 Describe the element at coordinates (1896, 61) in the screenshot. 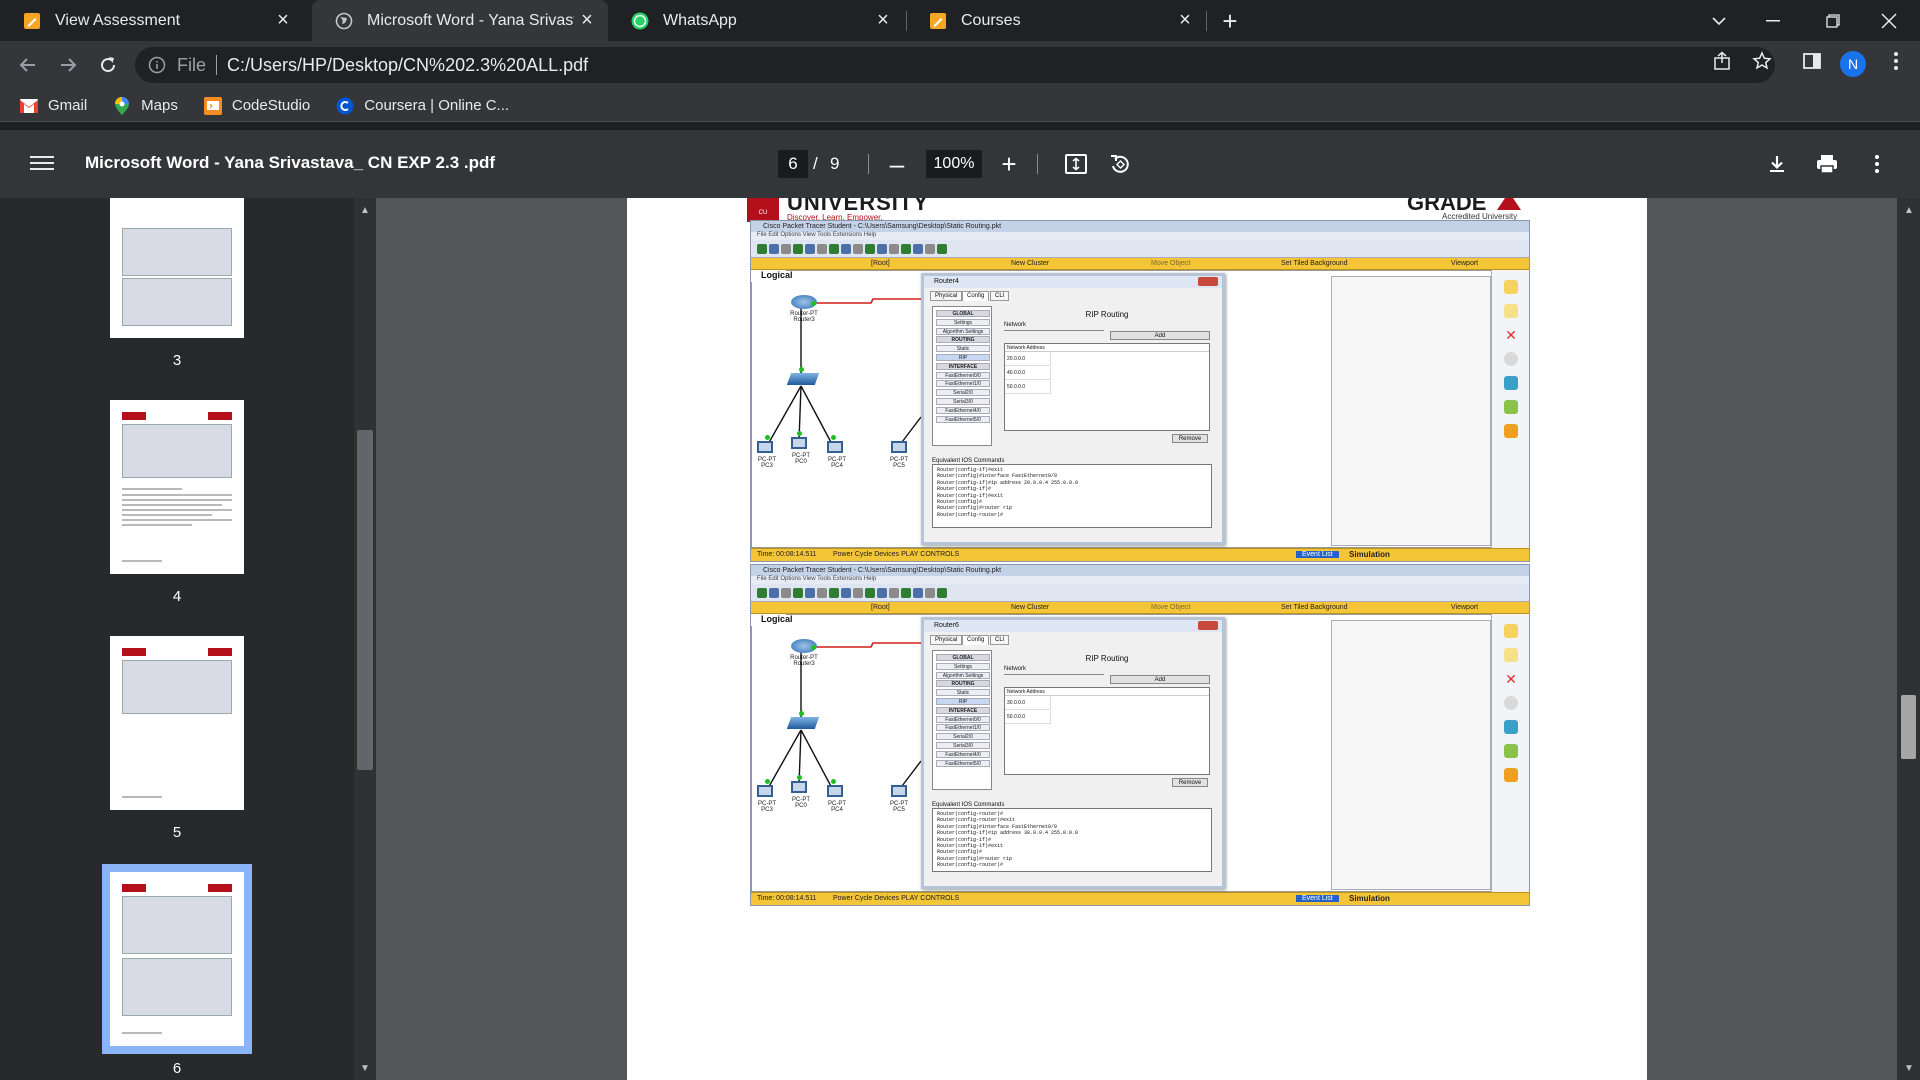

I see `browser-menu-icon` at that location.